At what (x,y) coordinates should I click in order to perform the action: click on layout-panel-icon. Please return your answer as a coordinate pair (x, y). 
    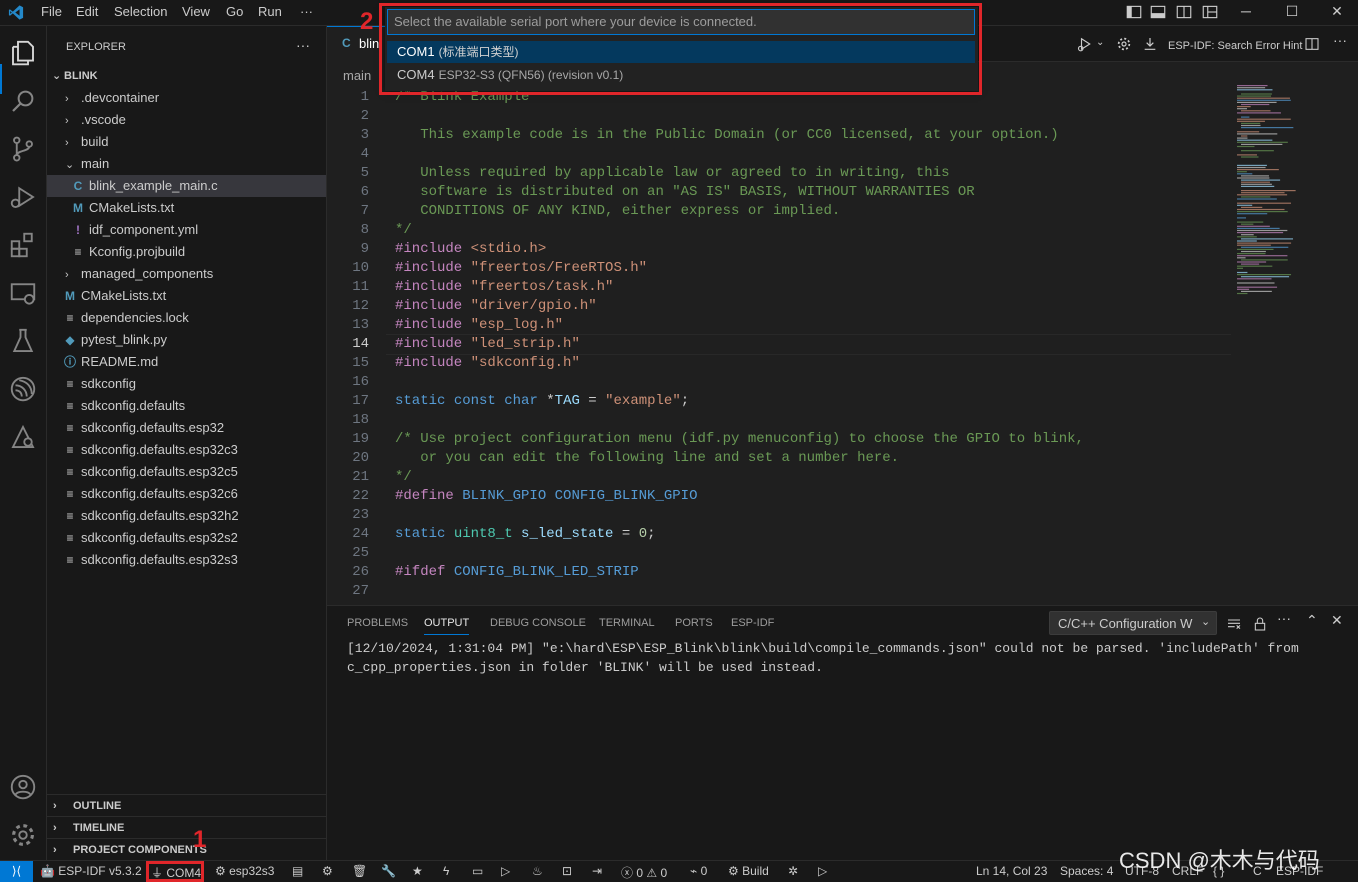
    Looking at the image, I should click on (1158, 12).